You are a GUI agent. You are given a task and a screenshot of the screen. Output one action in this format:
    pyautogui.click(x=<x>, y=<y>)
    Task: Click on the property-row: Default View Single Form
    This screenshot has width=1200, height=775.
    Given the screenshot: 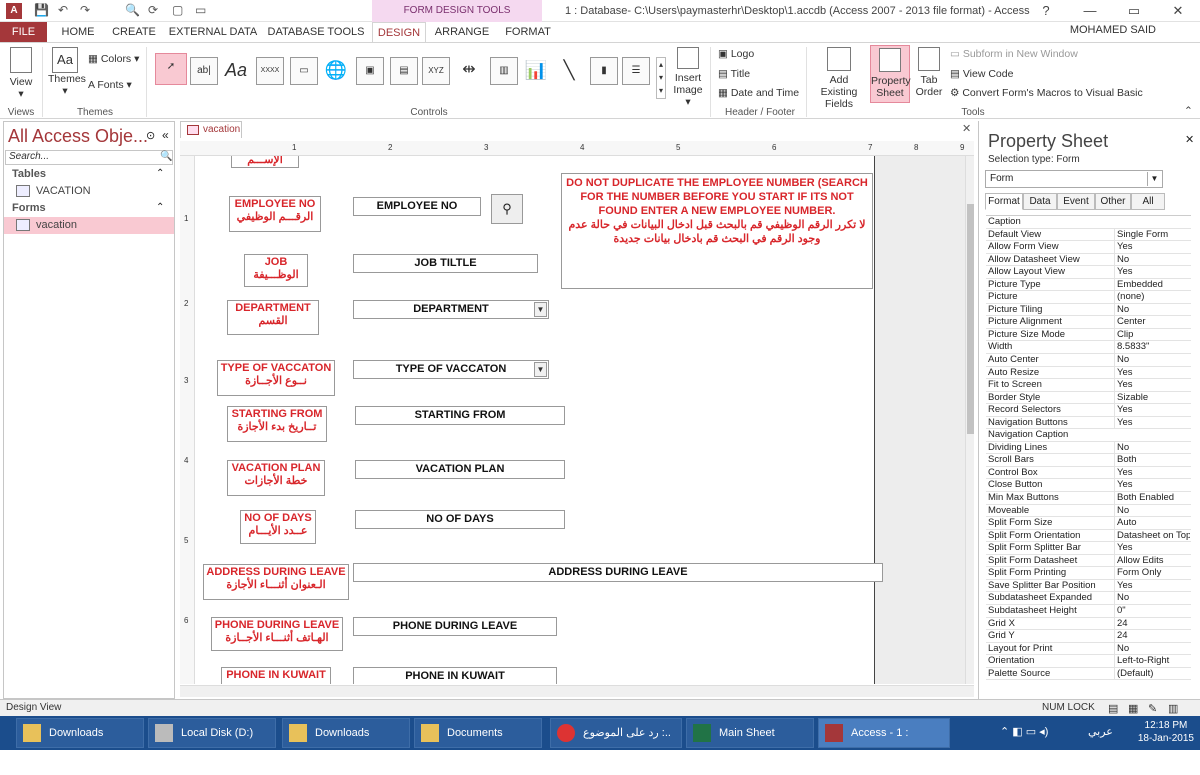 What is the action you would take?
    pyautogui.click(x=1088, y=235)
    